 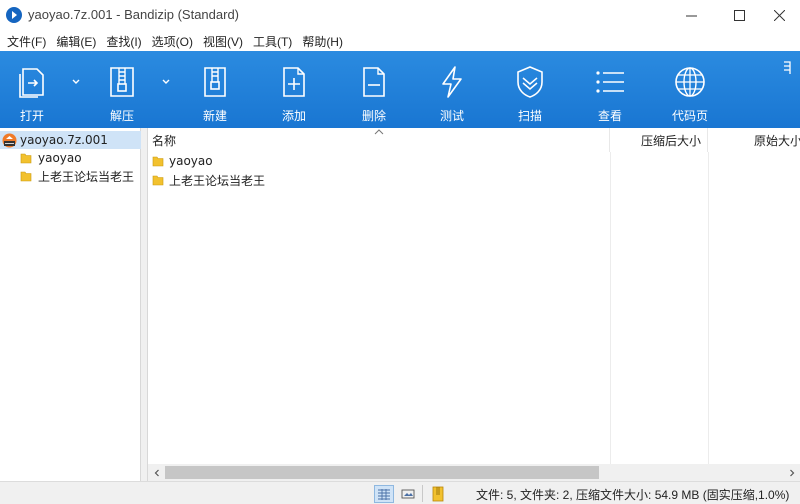 I want to click on scan-button: 扫描, so click(x=530, y=89).